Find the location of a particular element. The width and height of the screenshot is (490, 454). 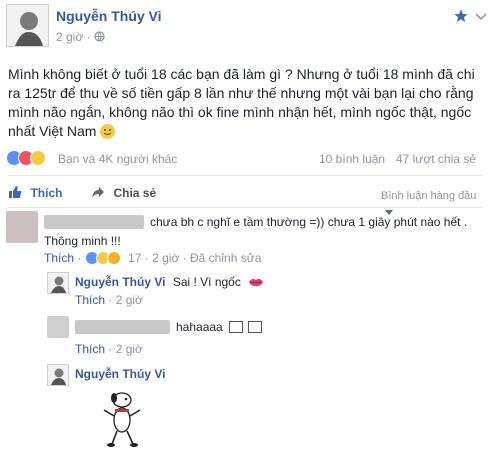

reply-3-author-avatar is located at coordinates (58, 375).